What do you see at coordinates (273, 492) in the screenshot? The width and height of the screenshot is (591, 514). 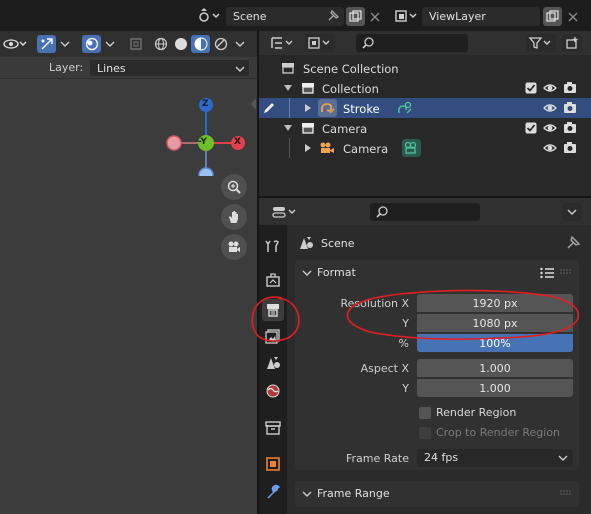 I see `tab-modifiers` at bounding box center [273, 492].